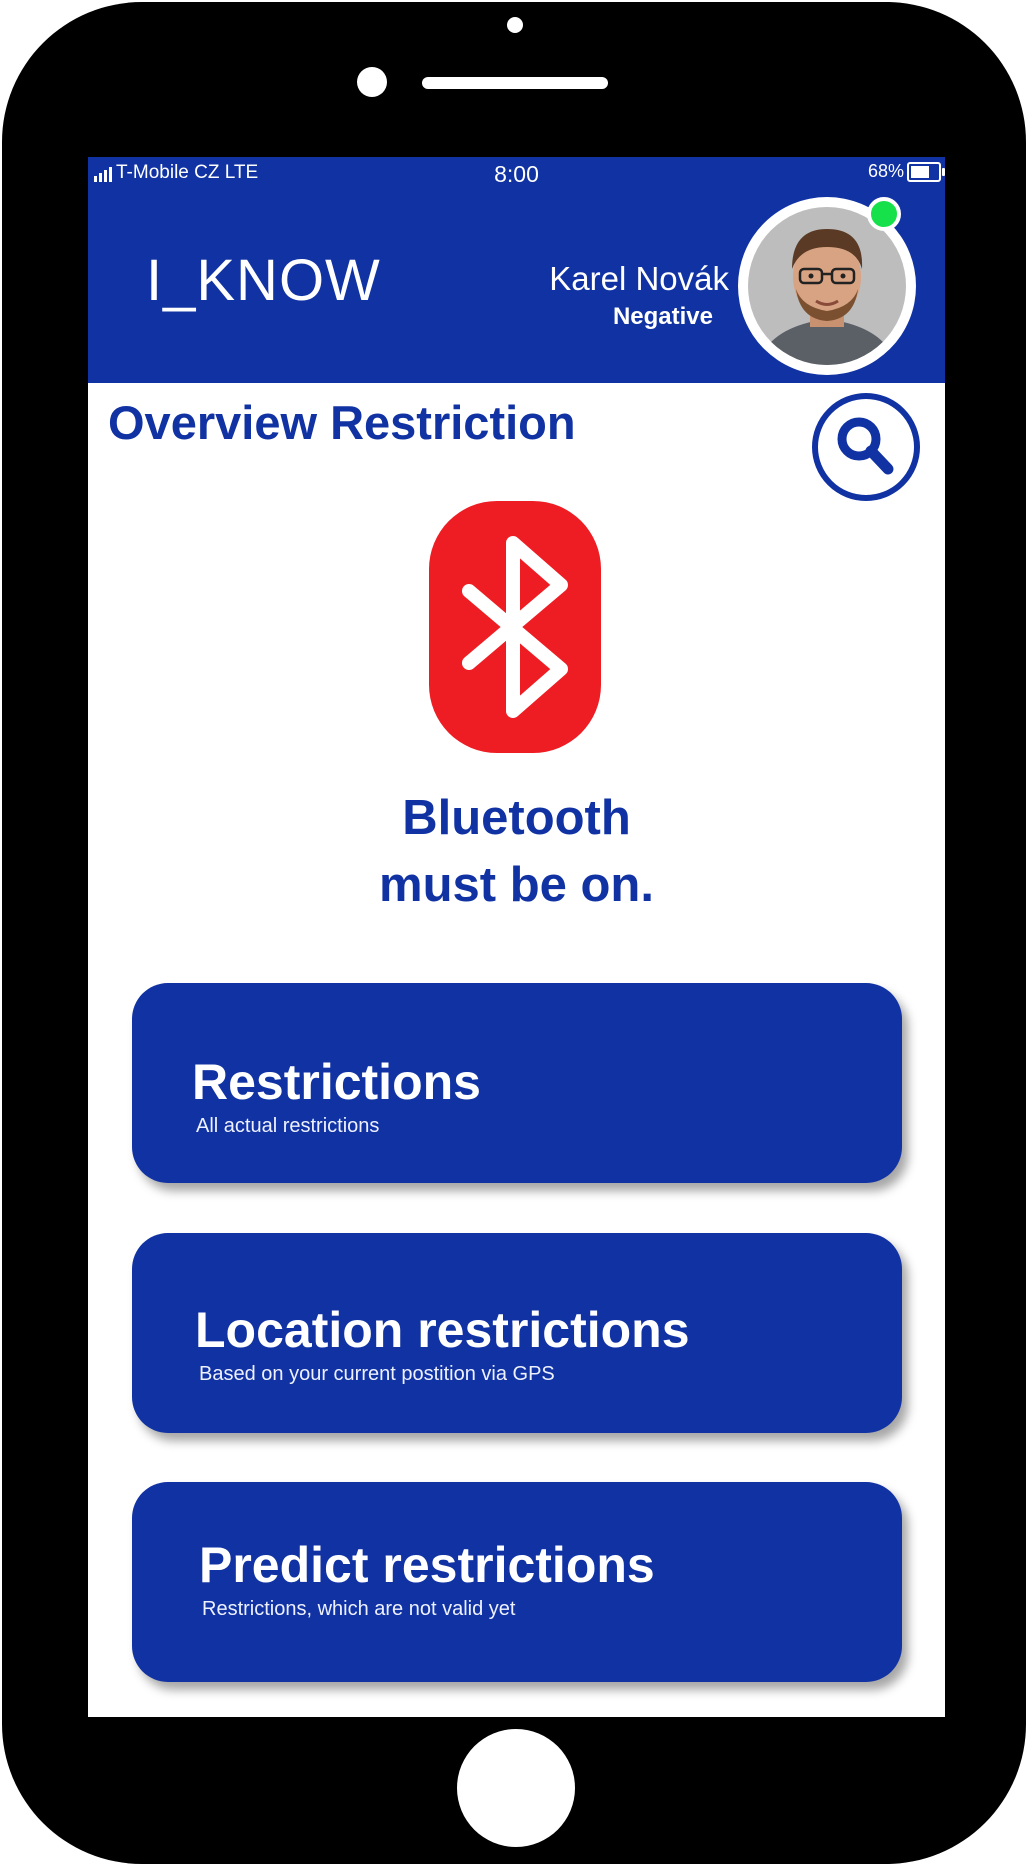 Image resolution: width=1028 pixels, height=1868 pixels. I want to click on bluetooth-icon, so click(515, 627).